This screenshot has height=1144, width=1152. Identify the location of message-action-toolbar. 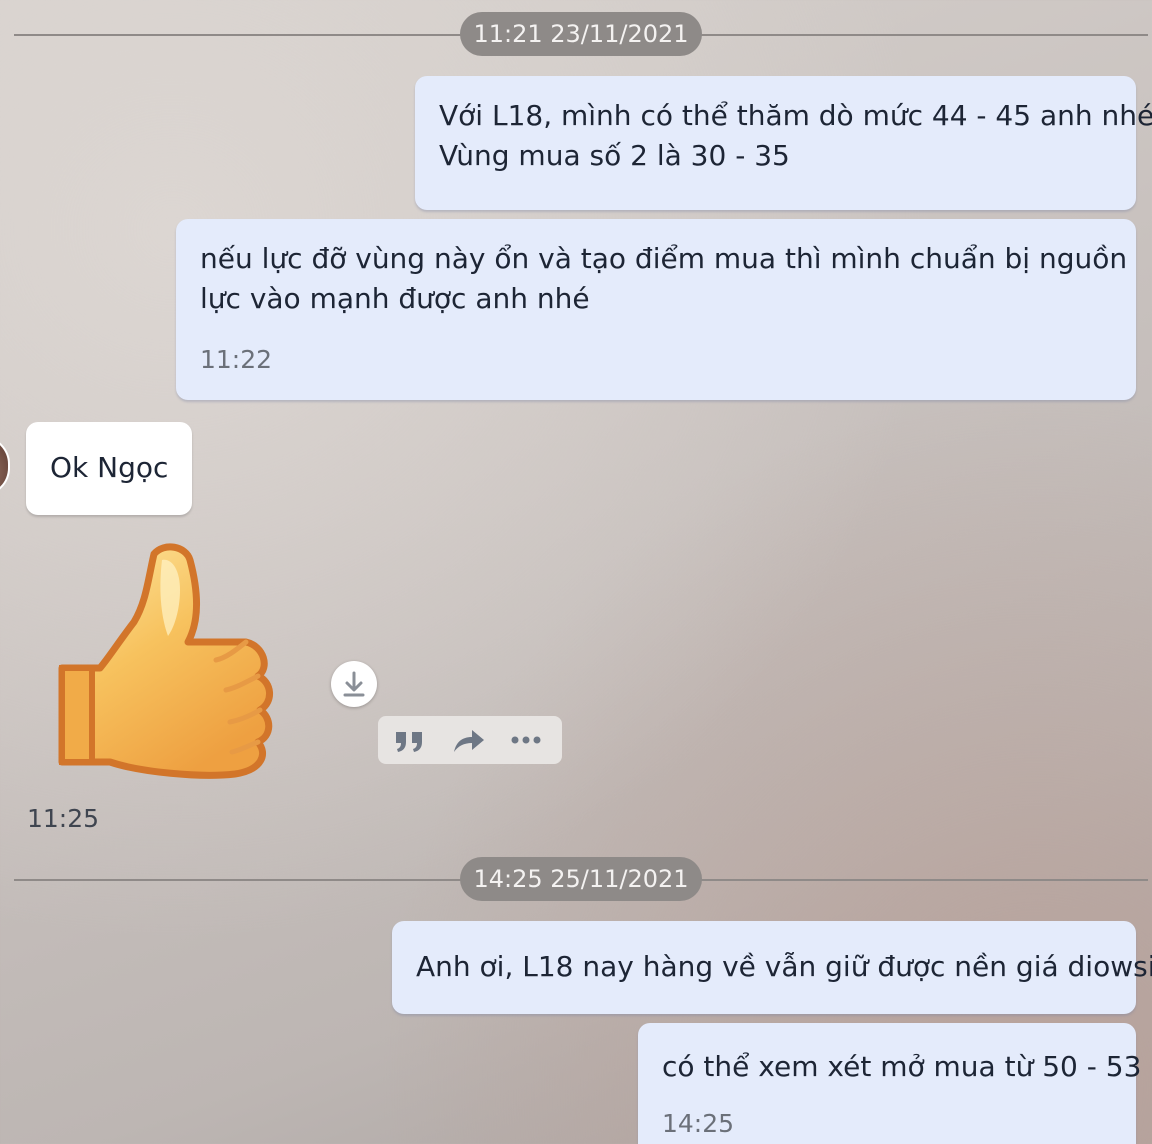
(470, 740).